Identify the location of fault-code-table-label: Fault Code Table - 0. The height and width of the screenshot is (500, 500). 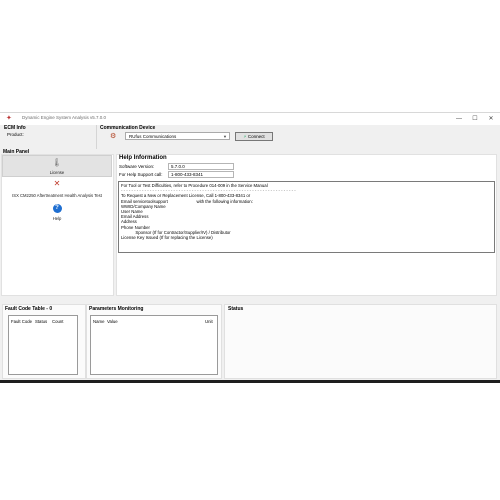
(29, 309).